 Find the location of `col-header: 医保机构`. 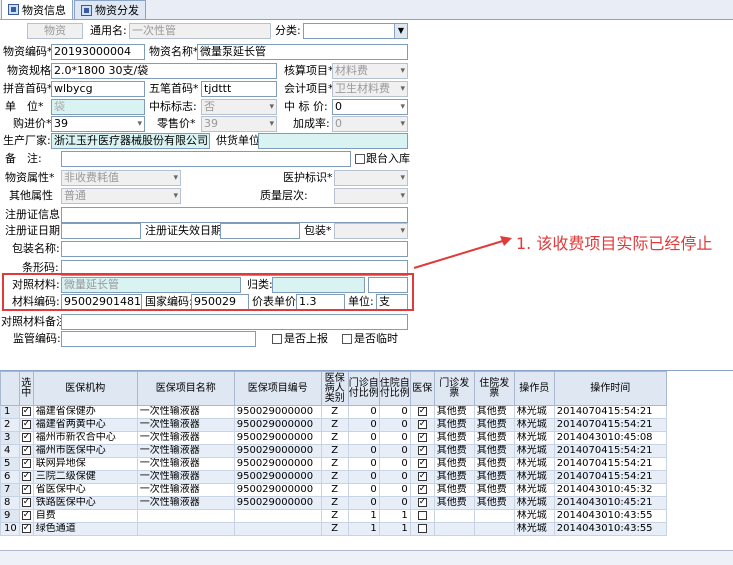

col-header: 医保机构 is located at coordinates (85, 388).